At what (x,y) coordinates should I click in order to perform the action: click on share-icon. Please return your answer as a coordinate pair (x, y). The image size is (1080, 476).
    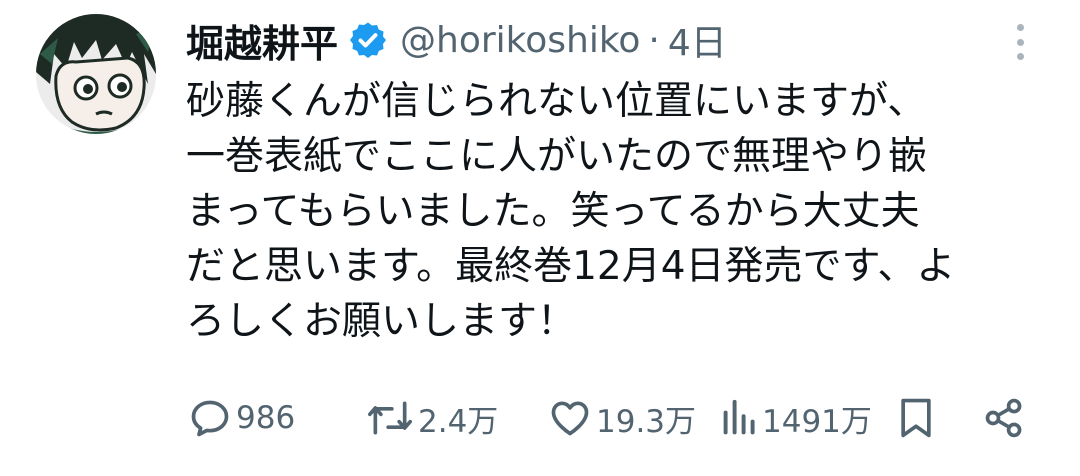
    Looking at the image, I should click on (1003, 418).